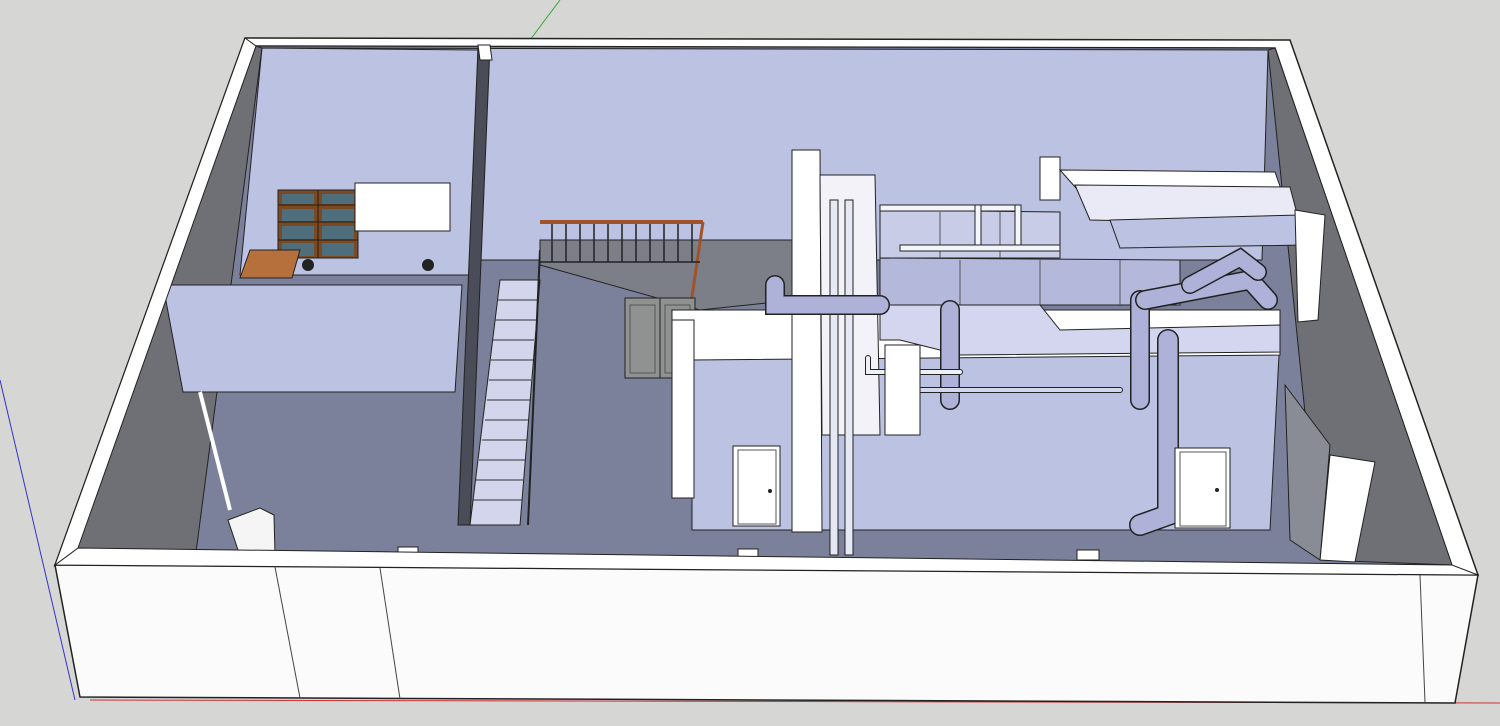 The image size is (1500, 726). What do you see at coordinates (402, 207) in the screenshot?
I see `office-whiteboard` at bounding box center [402, 207].